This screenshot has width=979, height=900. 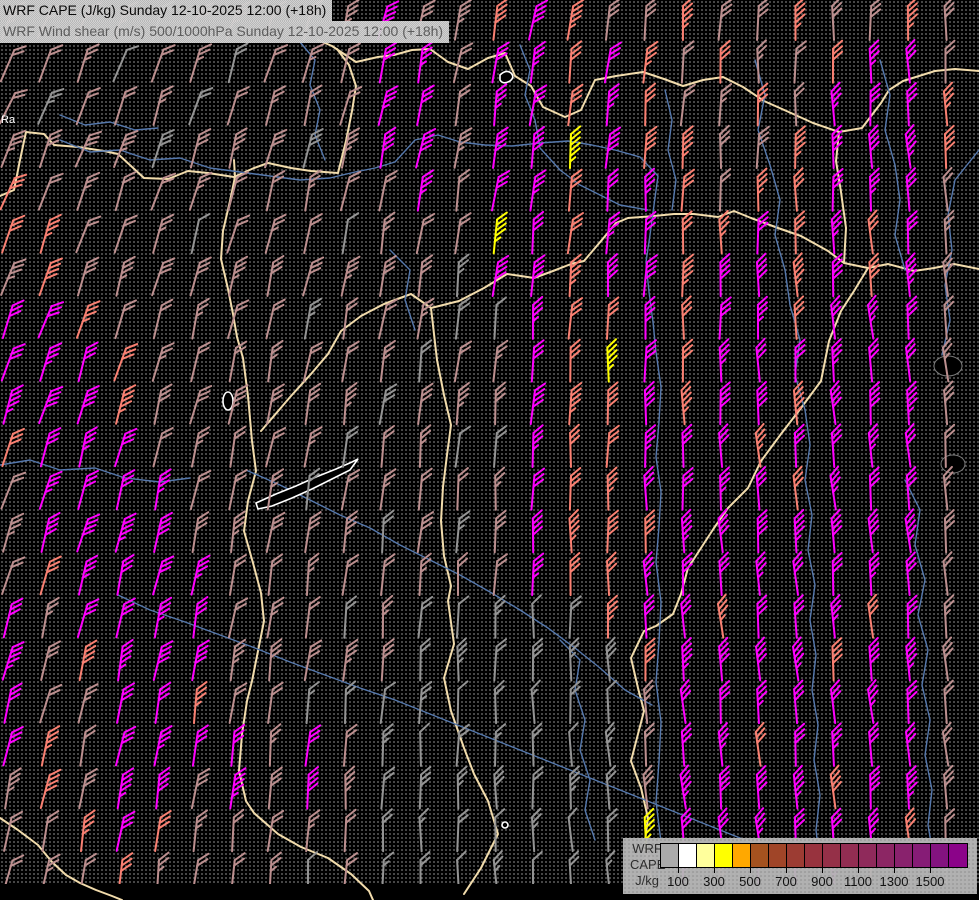 I want to click on legend-tick-label: 900, so click(x=822, y=881).